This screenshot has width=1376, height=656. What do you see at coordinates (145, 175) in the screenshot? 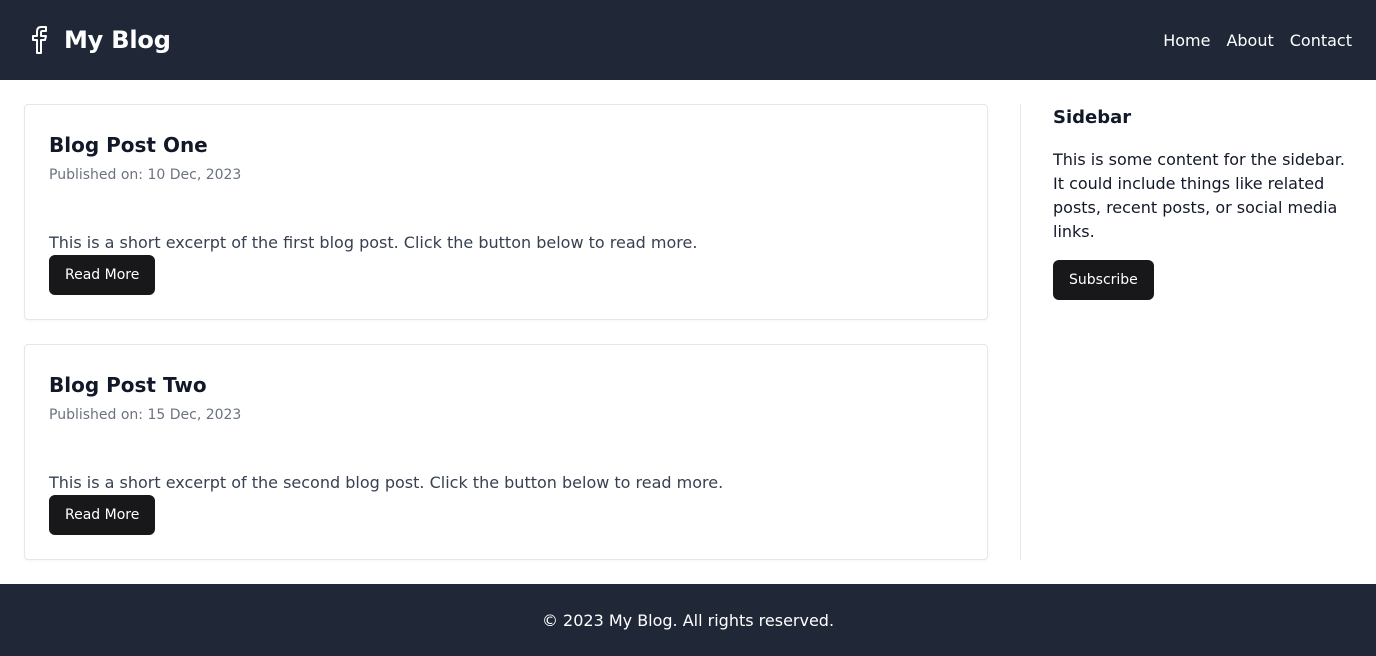
I see `post-date: Published on: 10 Dec, 2023` at bounding box center [145, 175].